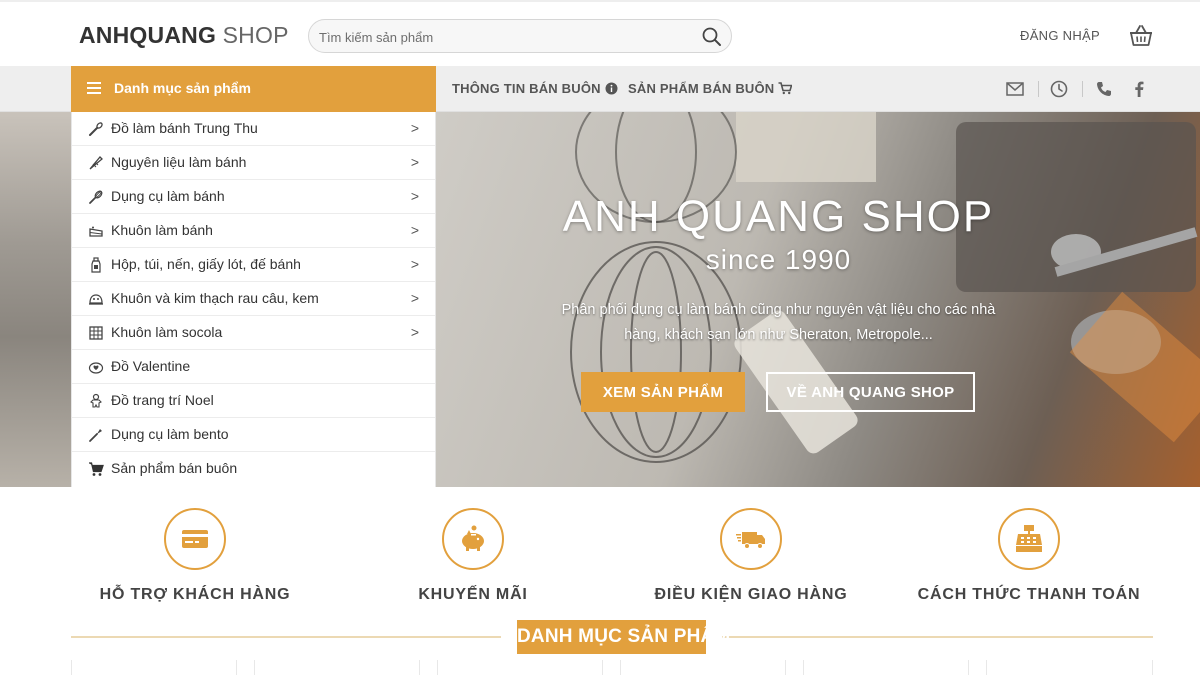  What do you see at coordinates (162, 230) in the screenshot?
I see `category-label: Khuôn làm bánh` at bounding box center [162, 230].